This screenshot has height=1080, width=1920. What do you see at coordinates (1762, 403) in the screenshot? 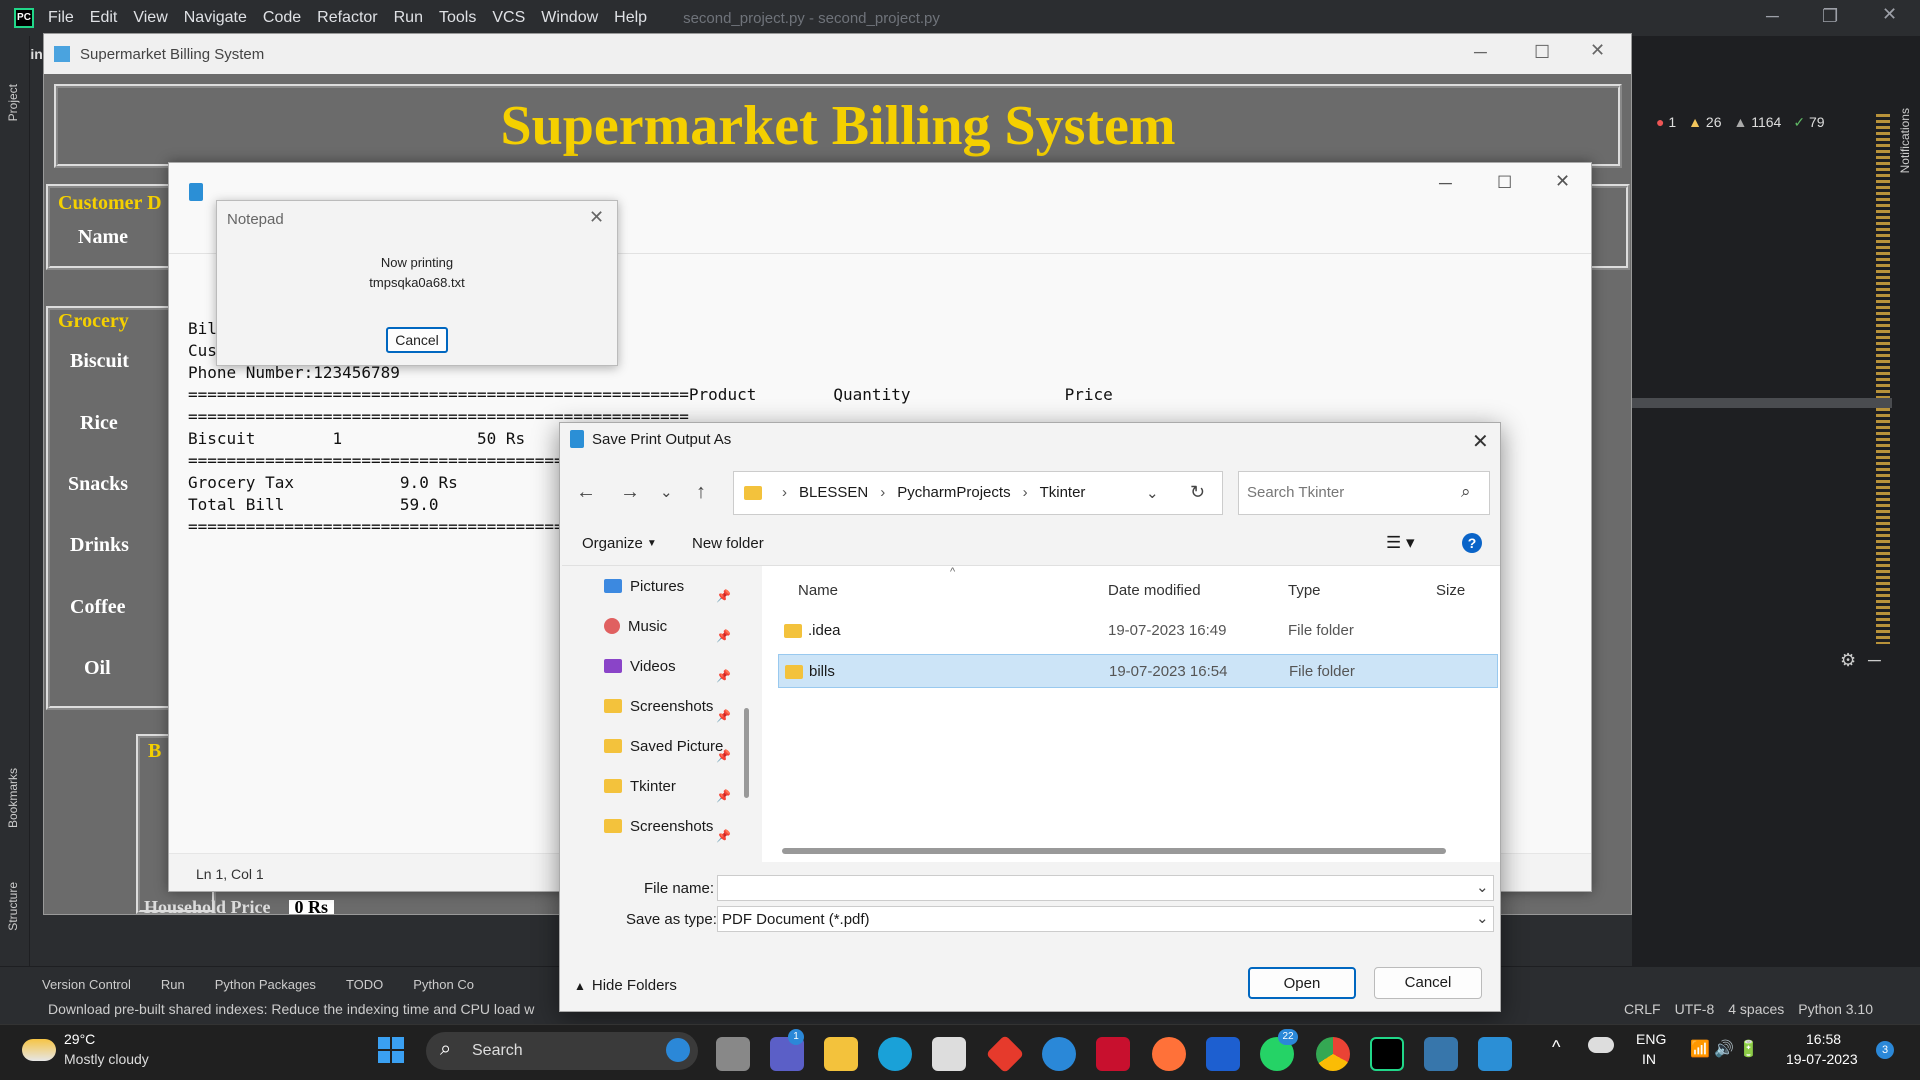
I see `editor-horizontal-scrollbar` at bounding box center [1762, 403].